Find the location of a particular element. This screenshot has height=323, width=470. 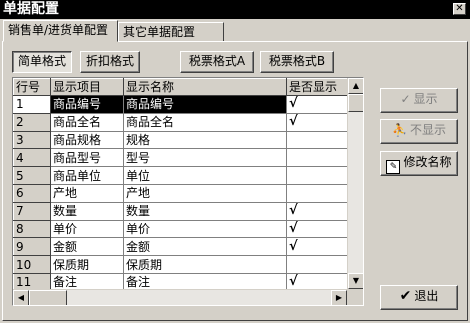

display-name-cell: 单位 is located at coordinates (205, 175).